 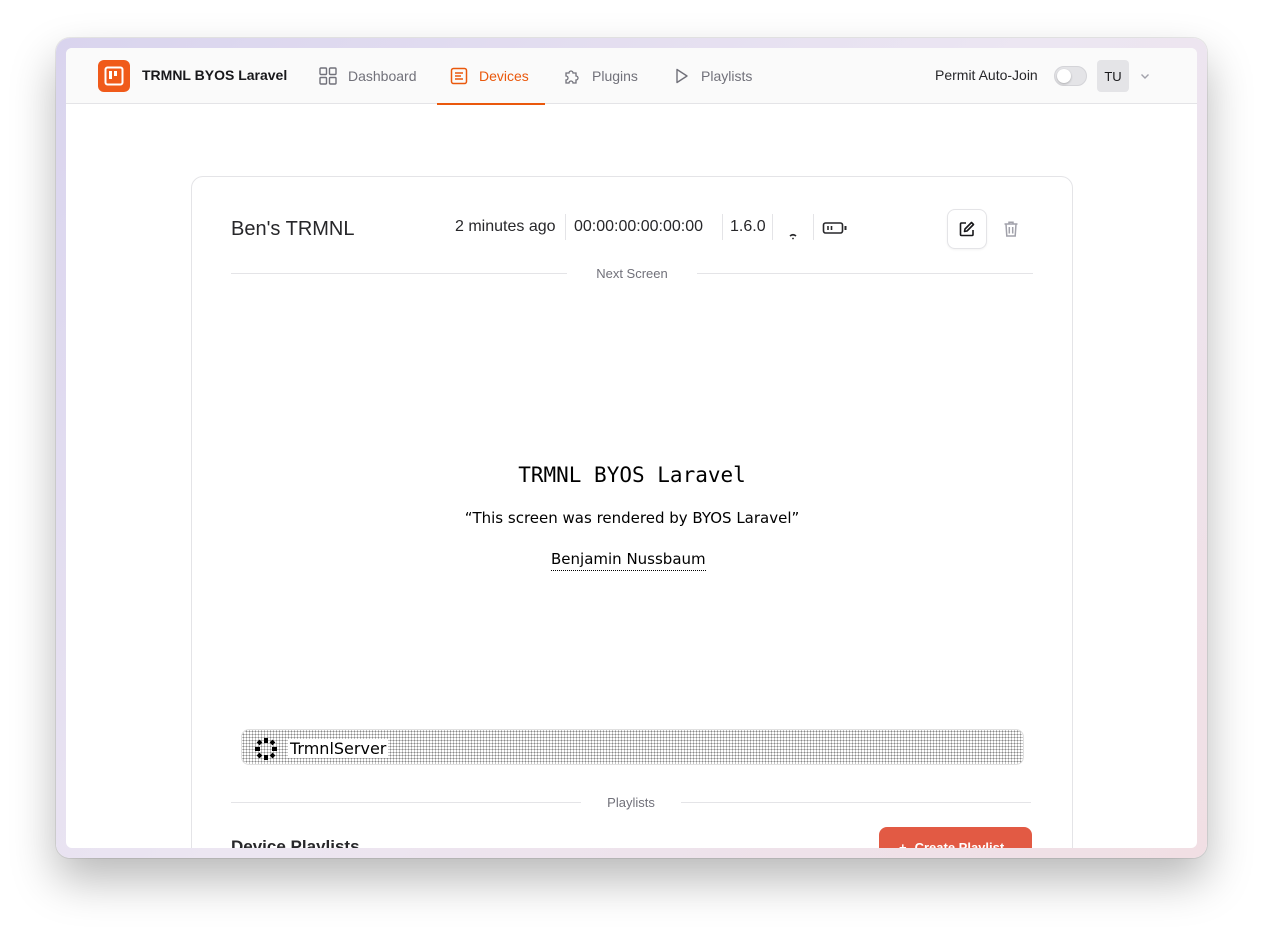 What do you see at coordinates (632, 475) in the screenshot?
I see `screen-preview-title: TRMNL BYOS Laravel` at bounding box center [632, 475].